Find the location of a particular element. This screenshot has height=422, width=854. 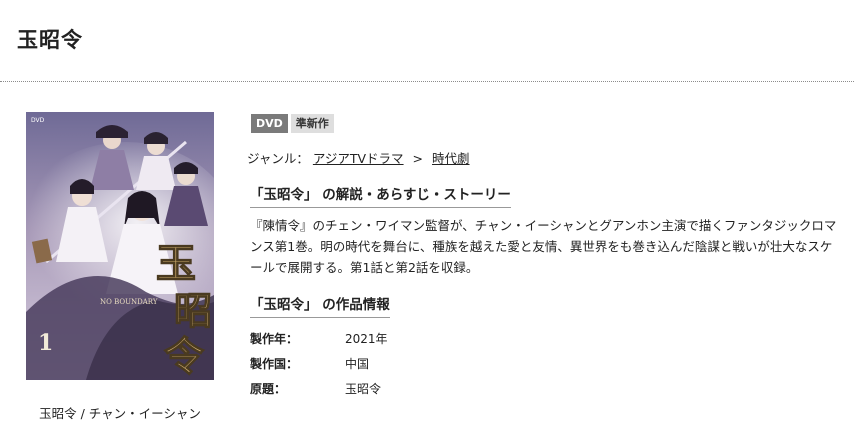

cover-image: 玉 昭 令 NO BOUNDARY 1 DVD is located at coordinates (120, 246).